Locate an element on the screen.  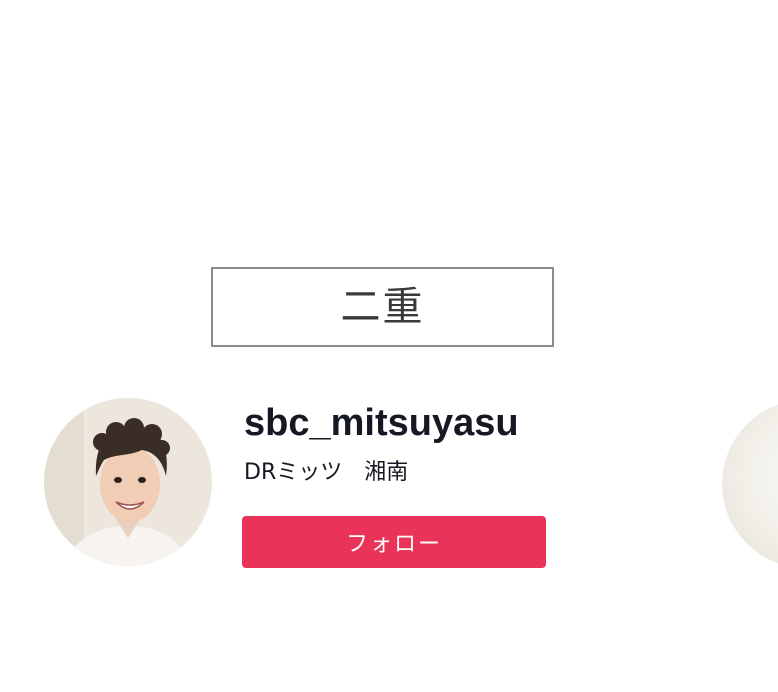
profile-photo-icon is located at coordinates (128, 482).